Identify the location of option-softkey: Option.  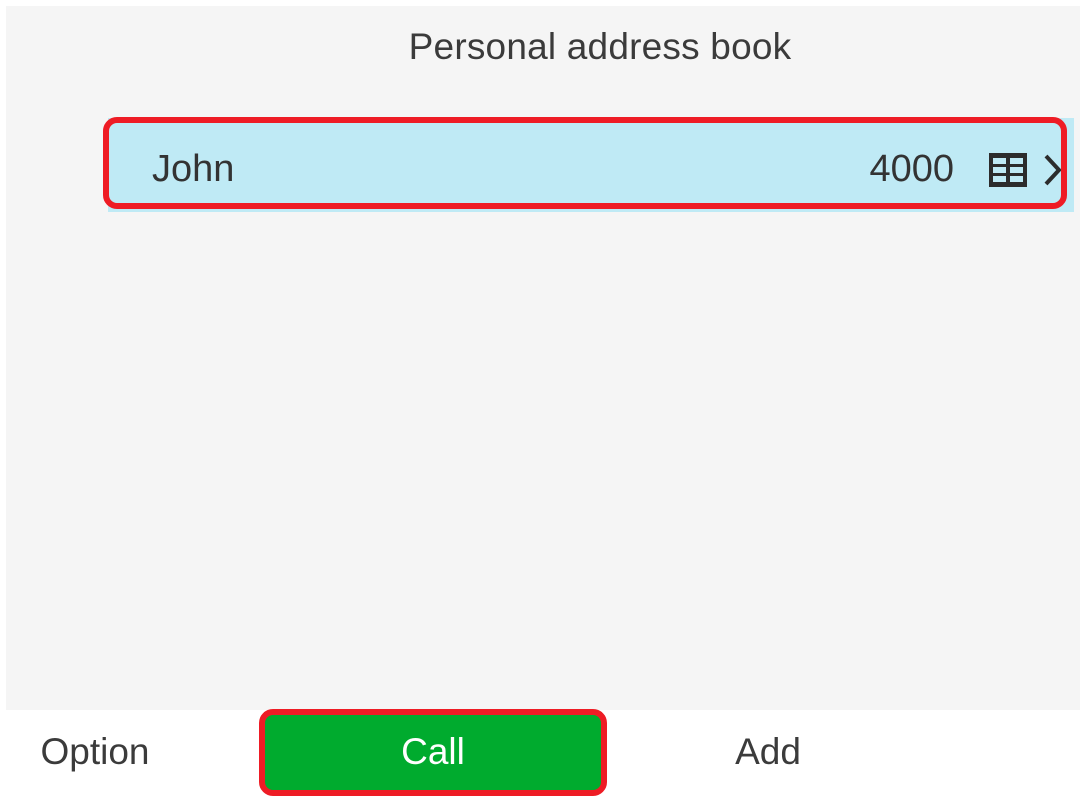
(95, 752).